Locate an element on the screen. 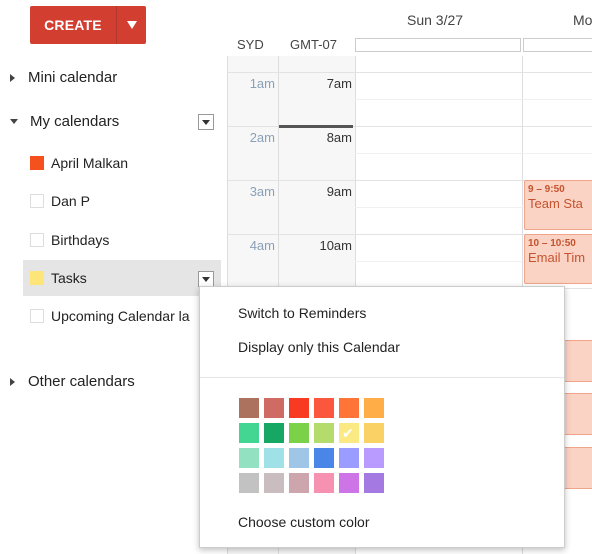  current-time-indicator is located at coordinates (316, 126).